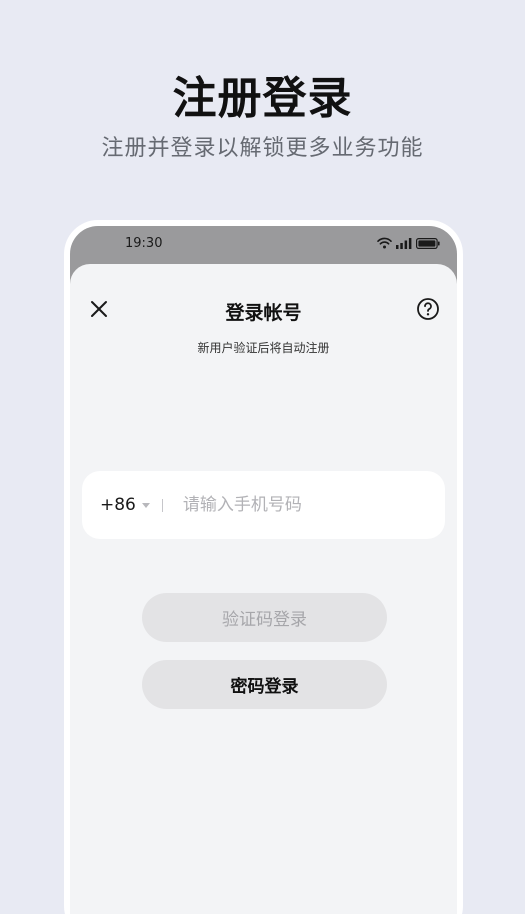  What do you see at coordinates (264, 617) in the screenshot?
I see `verify-code-login-button: 验证码登录` at bounding box center [264, 617].